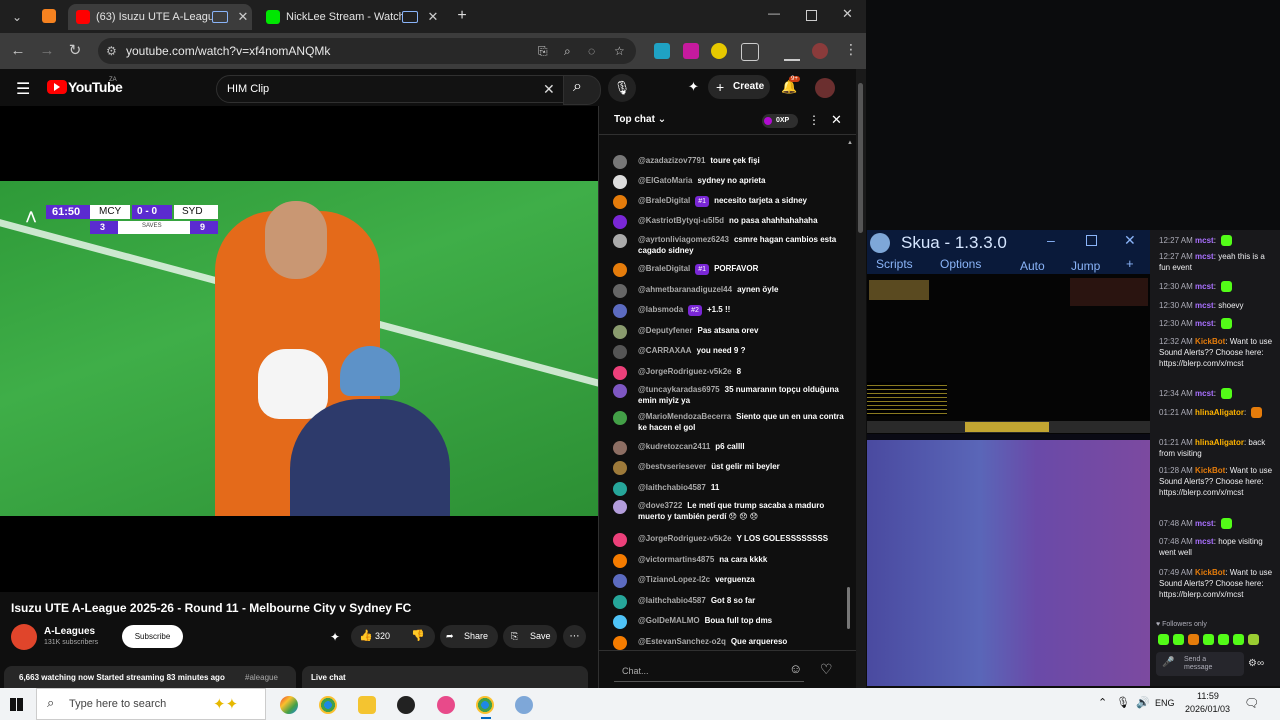 This screenshot has width=1280, height=720. I want to click on back-icon: ←, so click(18, 51).